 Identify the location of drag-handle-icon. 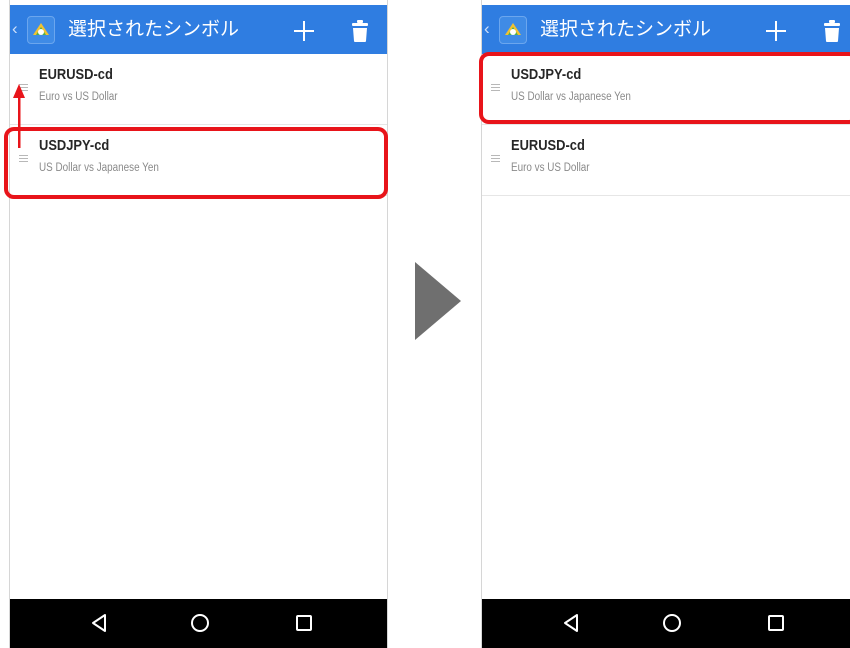
(495, 158).